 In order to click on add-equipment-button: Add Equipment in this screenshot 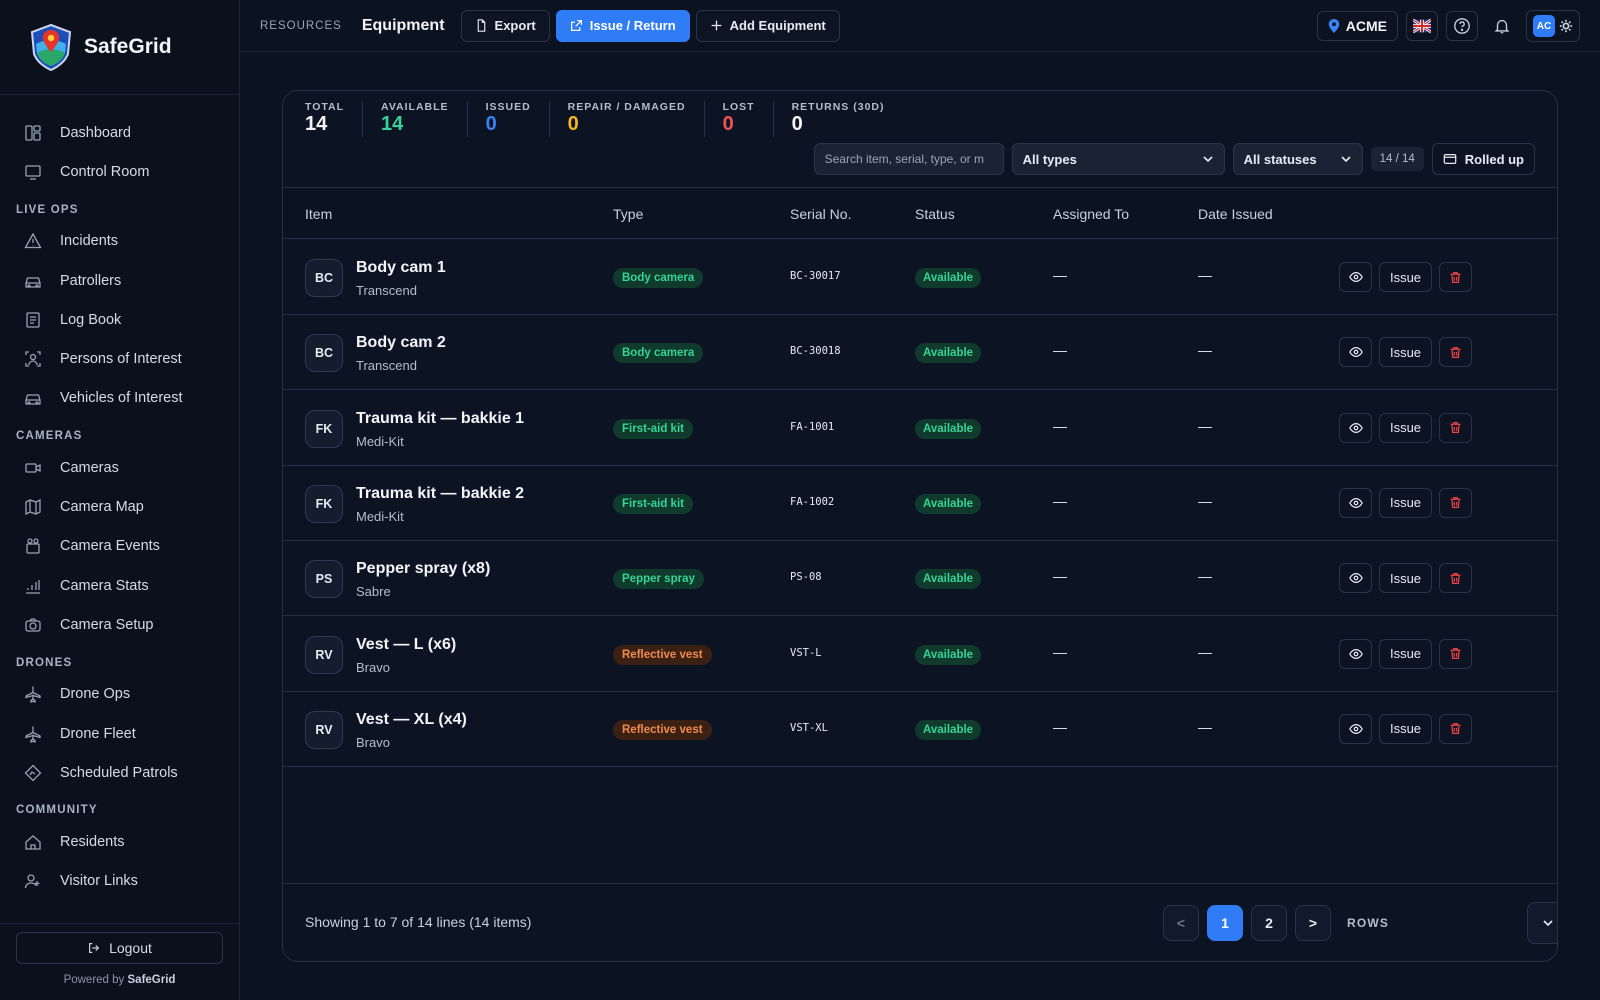, I will do `click(767, 25)`.